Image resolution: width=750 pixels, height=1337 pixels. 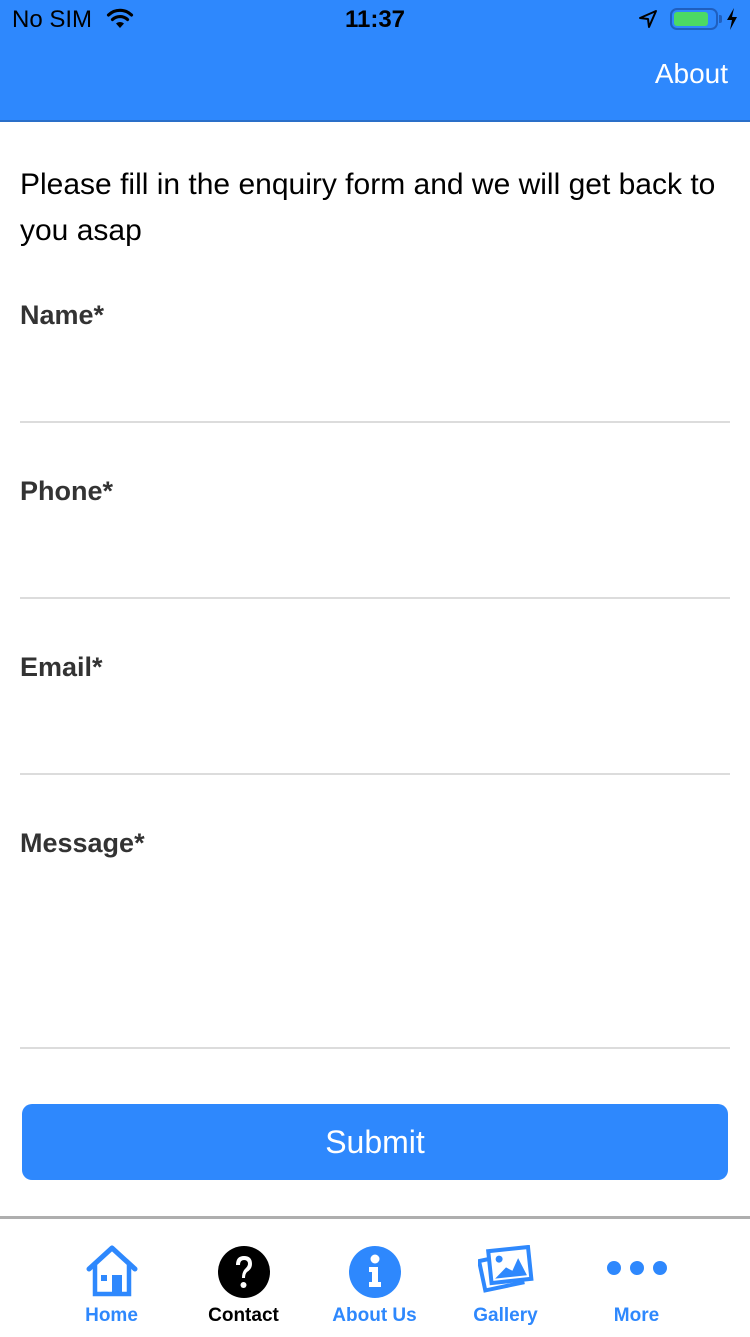 I want to click on battery-level, so click(x=691, y=19).